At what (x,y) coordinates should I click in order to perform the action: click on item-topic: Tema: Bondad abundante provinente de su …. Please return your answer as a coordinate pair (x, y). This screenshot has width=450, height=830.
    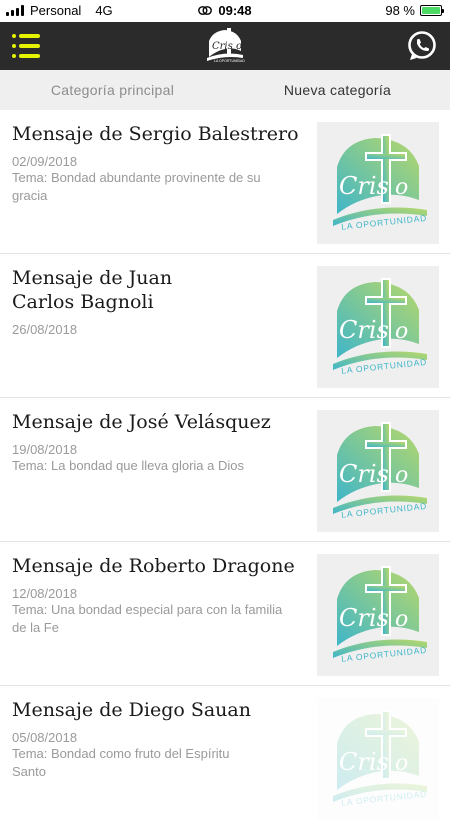
    Looking at the image, I should click on (136, 186).